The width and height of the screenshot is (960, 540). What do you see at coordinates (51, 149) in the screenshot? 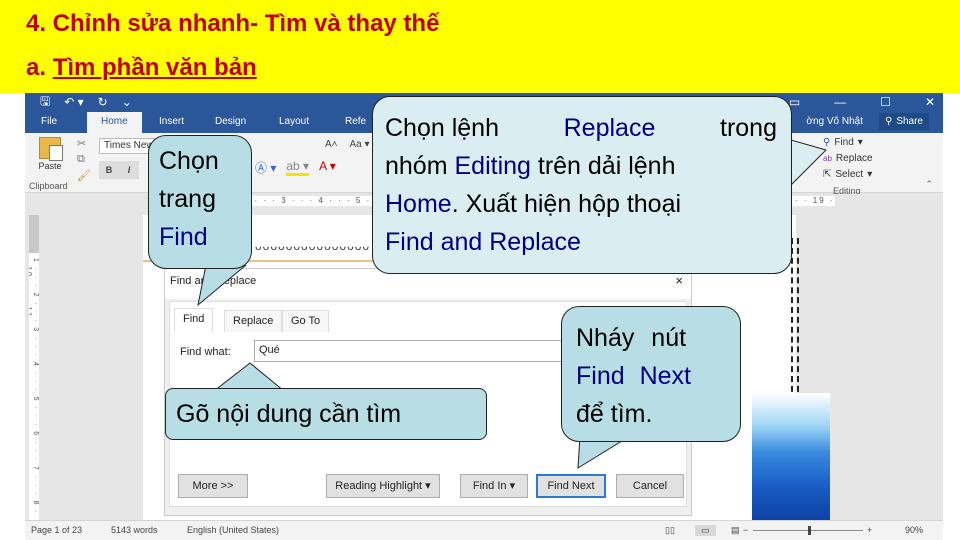
I see `clipboard-paste-icon` at bounding box center [51, 149].